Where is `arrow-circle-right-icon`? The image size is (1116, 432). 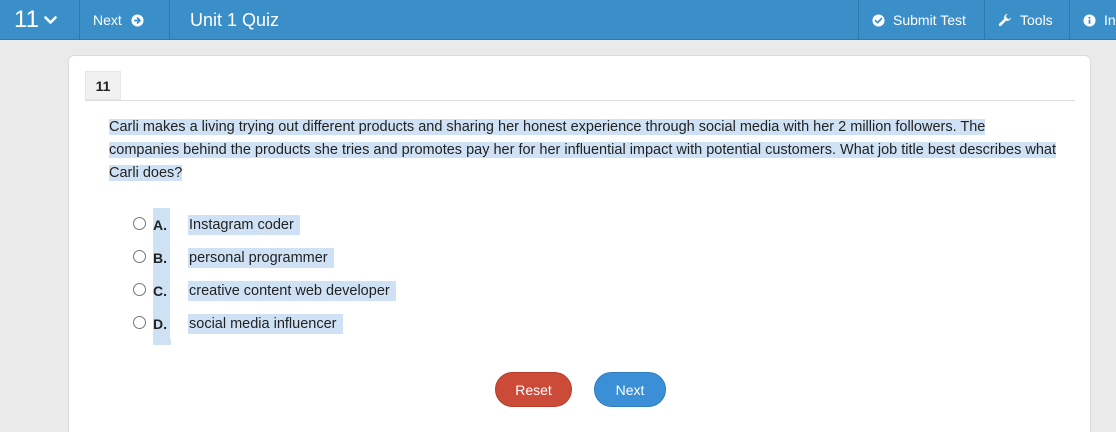 arrow-circle-right-icon is located at coordinates (137, 20).